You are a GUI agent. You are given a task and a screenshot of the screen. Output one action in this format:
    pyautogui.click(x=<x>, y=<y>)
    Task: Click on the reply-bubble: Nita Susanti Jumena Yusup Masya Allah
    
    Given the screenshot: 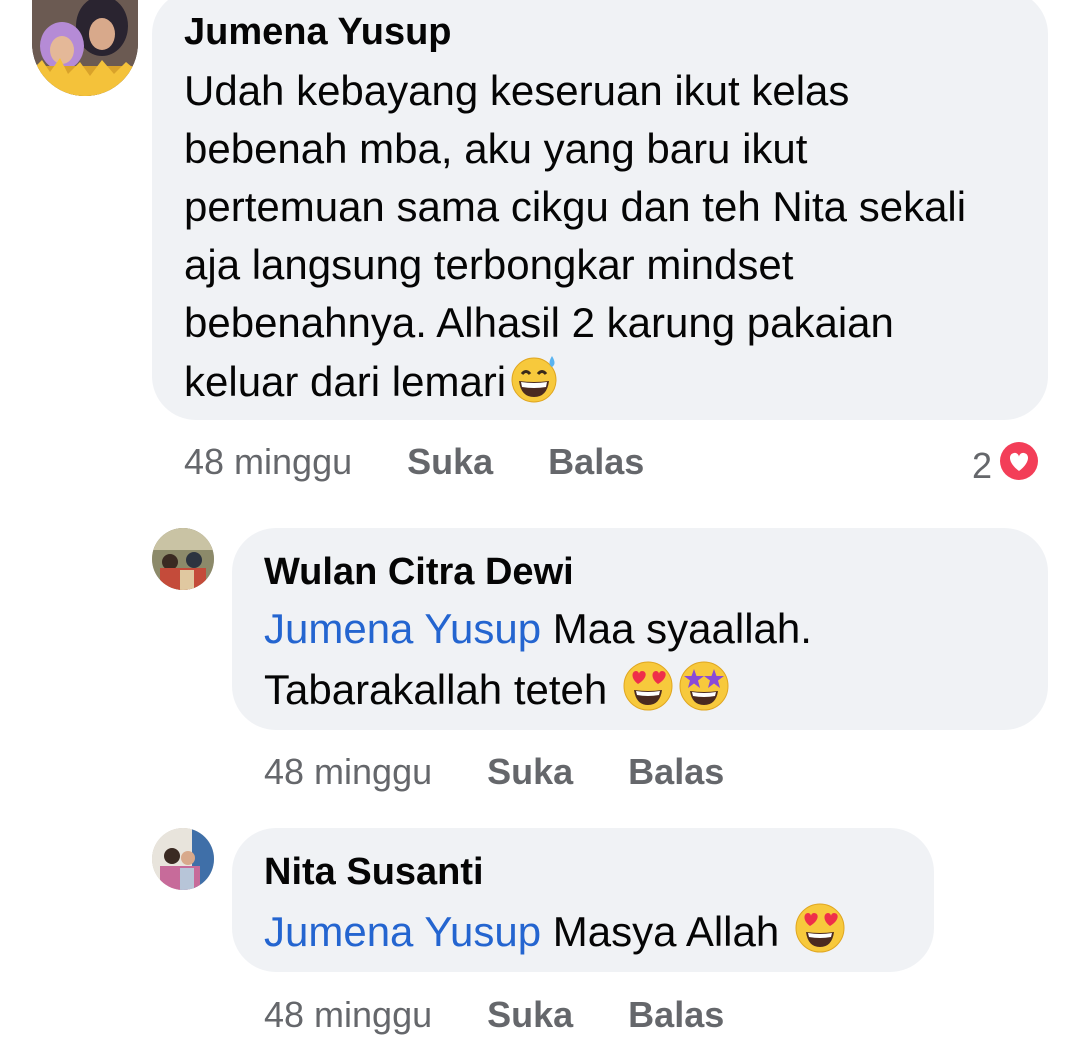 What is the action you would take?
    pyautogui.click(x=583, y=900)
    